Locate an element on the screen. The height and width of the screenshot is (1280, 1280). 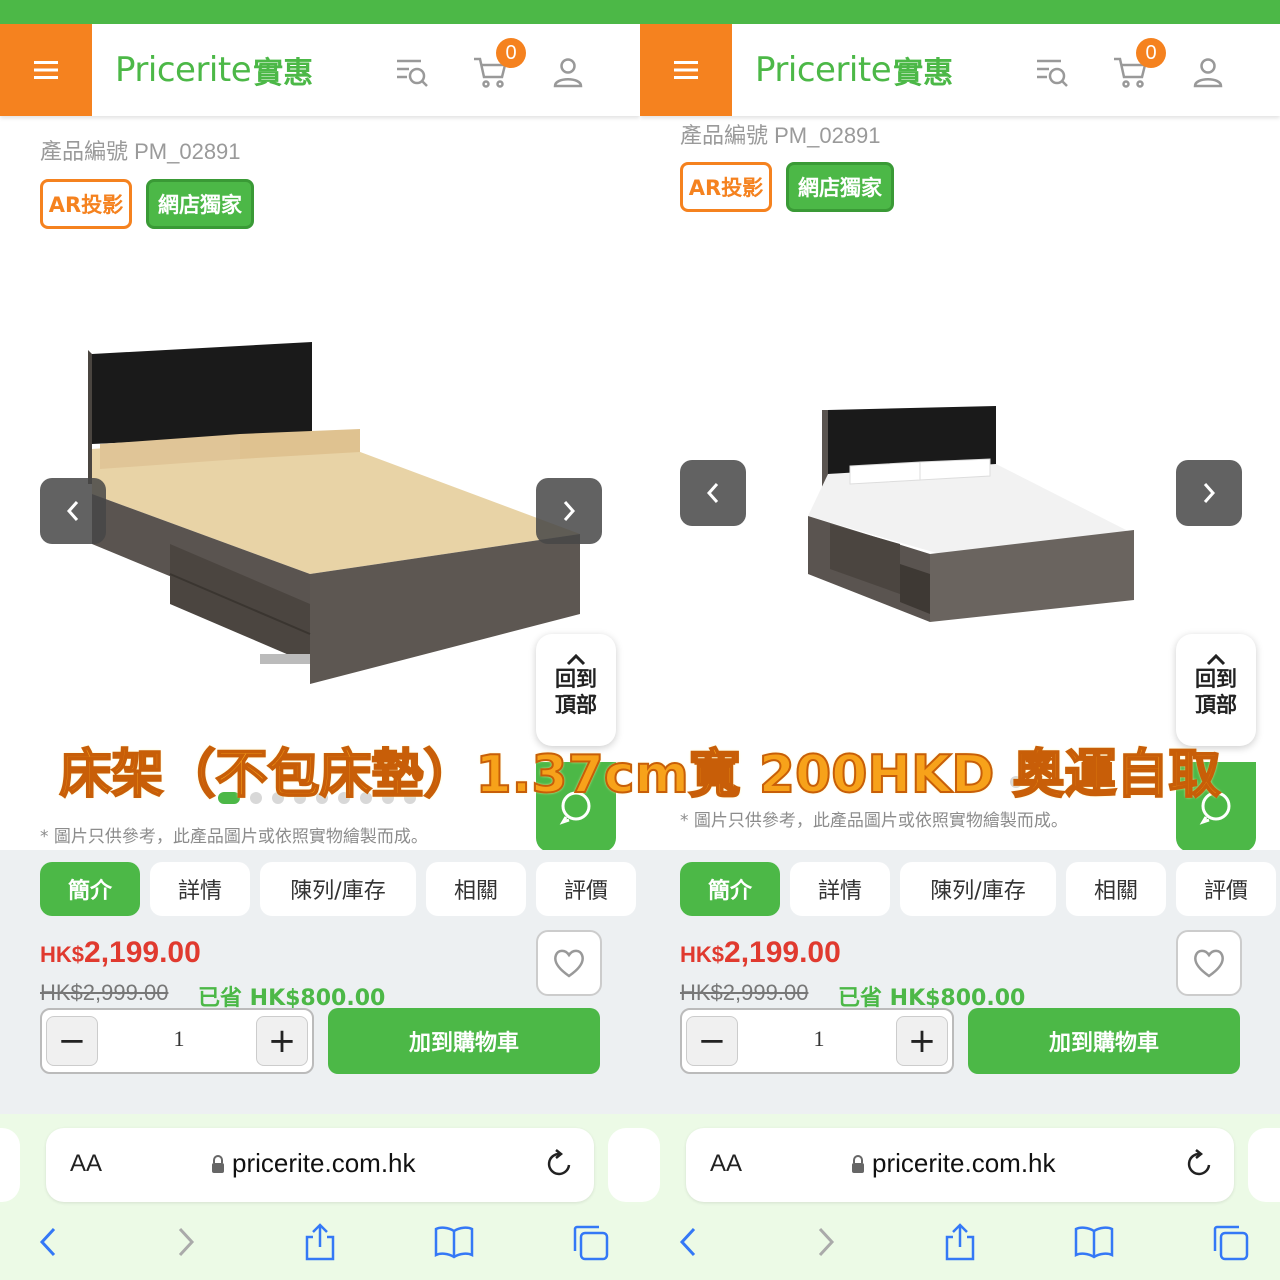
menu-icon is located at coordinates (46, 70).